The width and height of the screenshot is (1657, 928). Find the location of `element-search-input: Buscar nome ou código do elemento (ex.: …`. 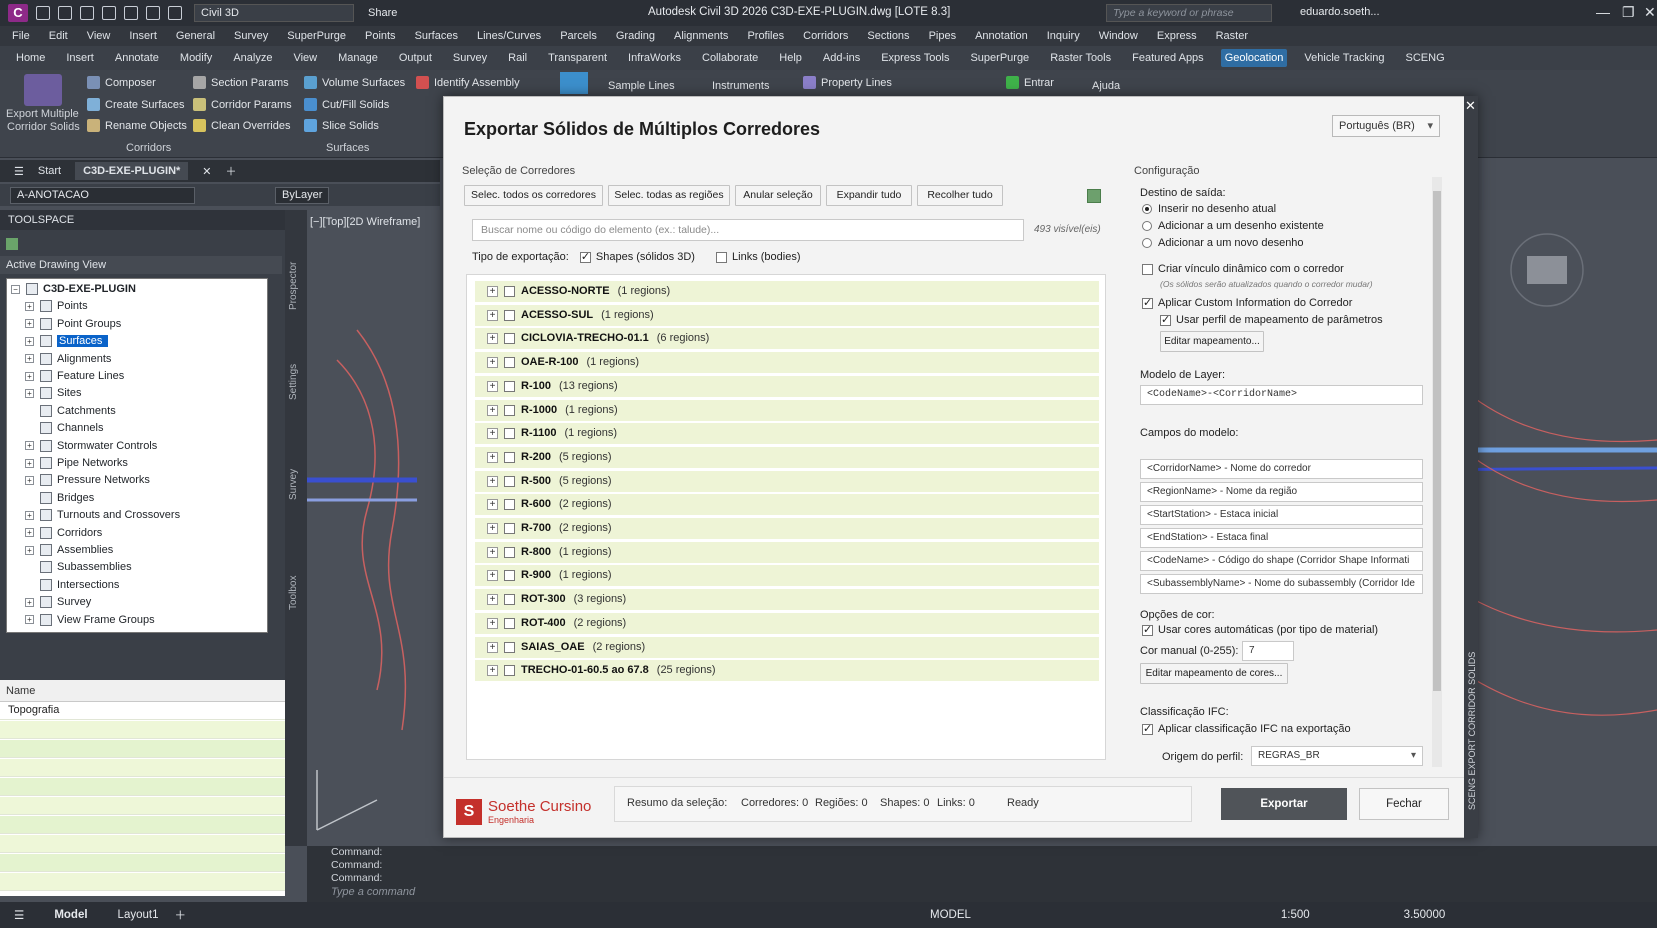

element-search-input: Buscar nome ou código do elemento (ex.: … is located at coordinates (748, 230).